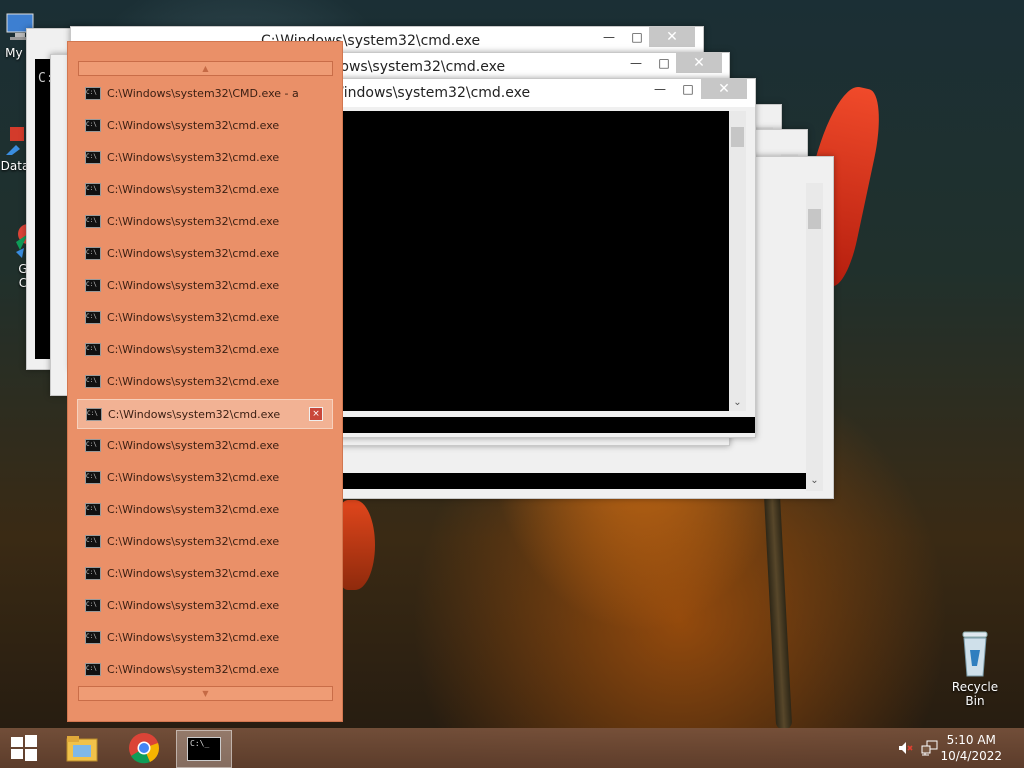 The image size is (1024, 768). I want to click on chrome-button, so click(144, 748).